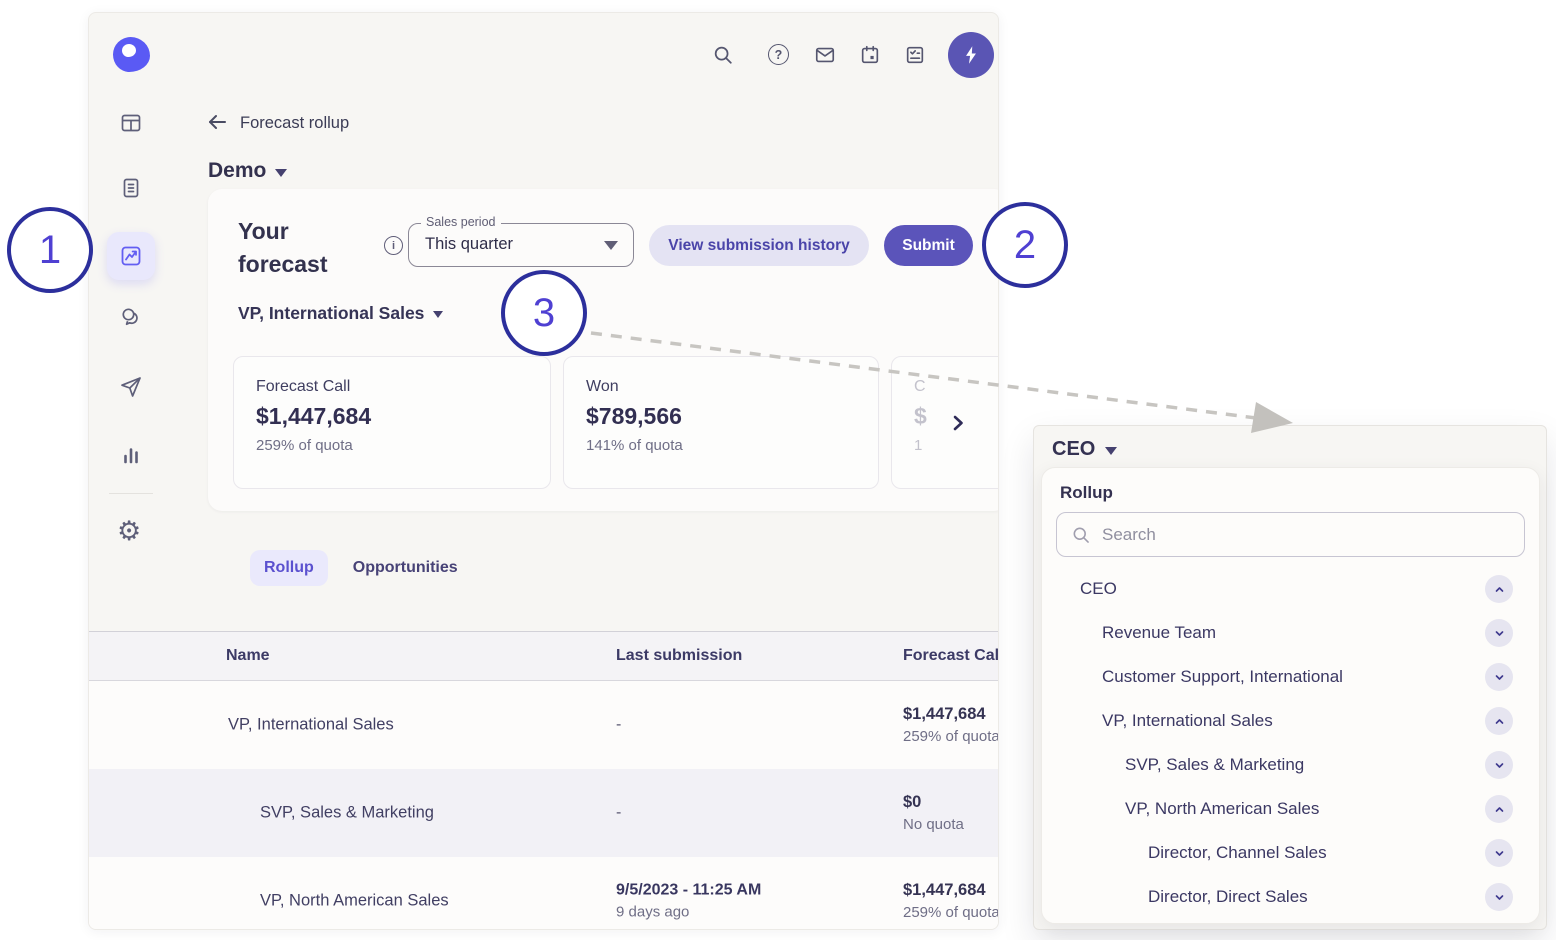  What do you see at coordinates (392, 422) in the screenshot?
I see `metric-forecast-call: Forecast Call $1,447,684 259% of quota` at bounding box center [392, 422].